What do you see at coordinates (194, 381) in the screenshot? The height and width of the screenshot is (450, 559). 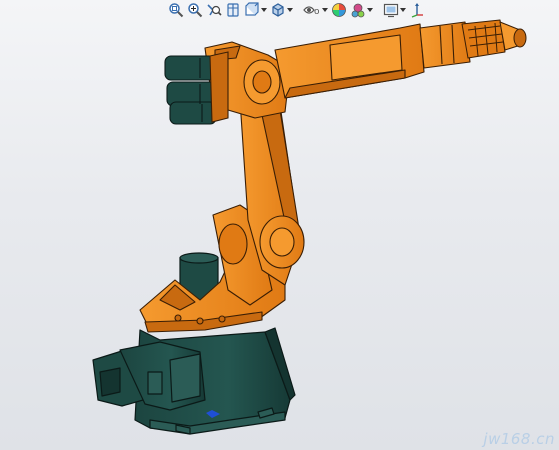 I see `robot-base` at bounding box center [194, 381].